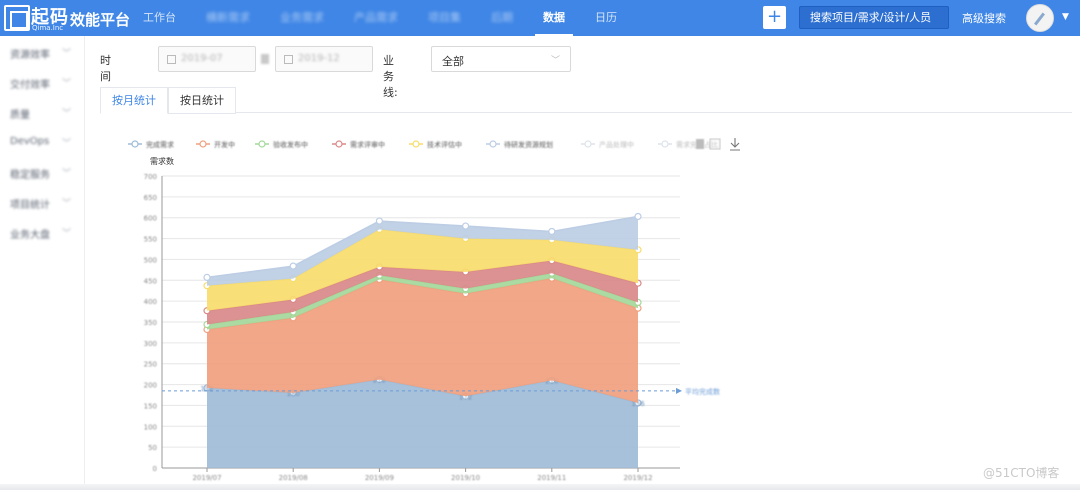 The width and height of the screenshot is (1080, 494). I want to click on watermark: @51CTO博客, so click(1021, 473).